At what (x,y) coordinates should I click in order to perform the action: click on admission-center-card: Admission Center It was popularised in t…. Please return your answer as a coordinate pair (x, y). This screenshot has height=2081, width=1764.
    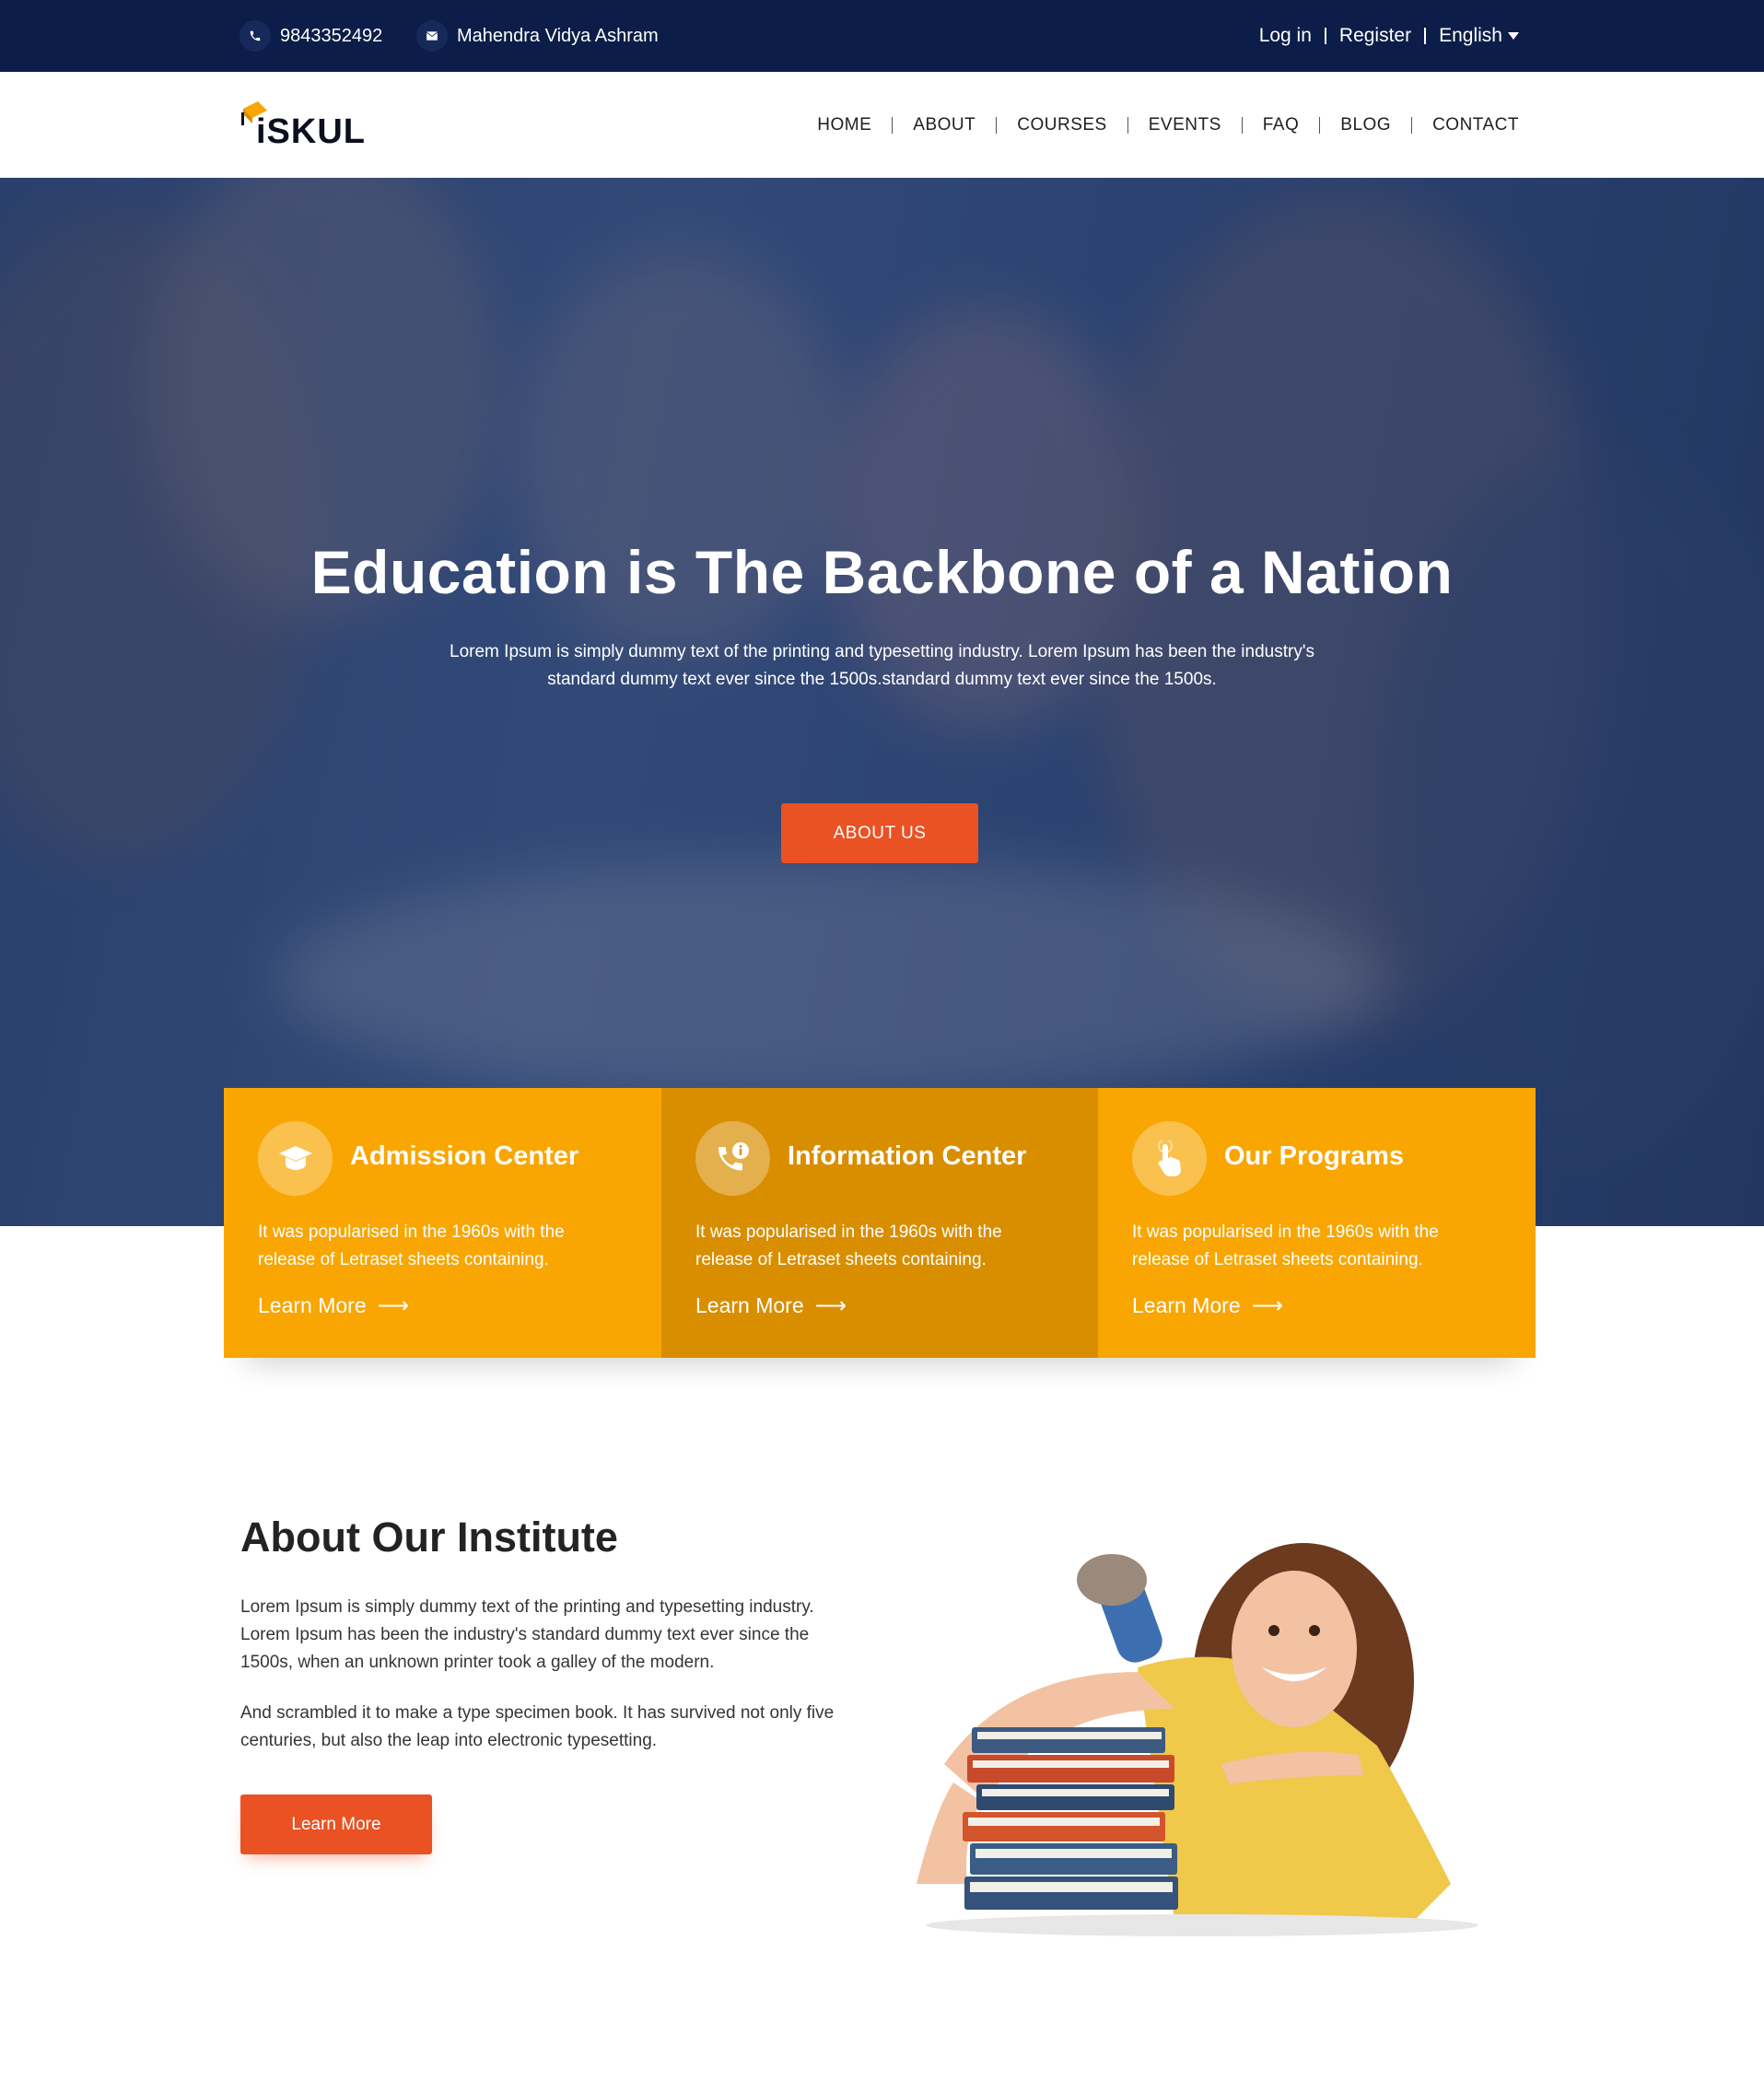
    Looking at the image, I should click on (443, 1223).